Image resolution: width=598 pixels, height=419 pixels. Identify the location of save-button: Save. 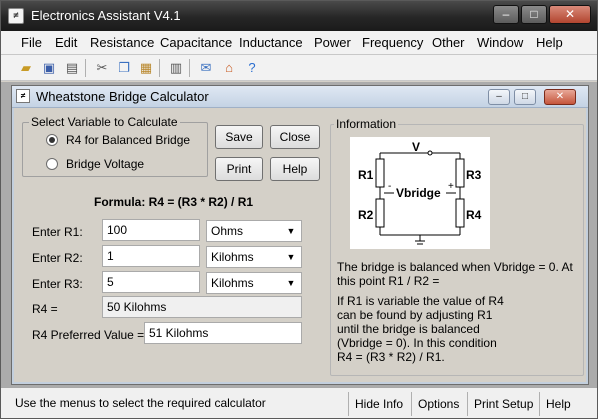
(239, 137).